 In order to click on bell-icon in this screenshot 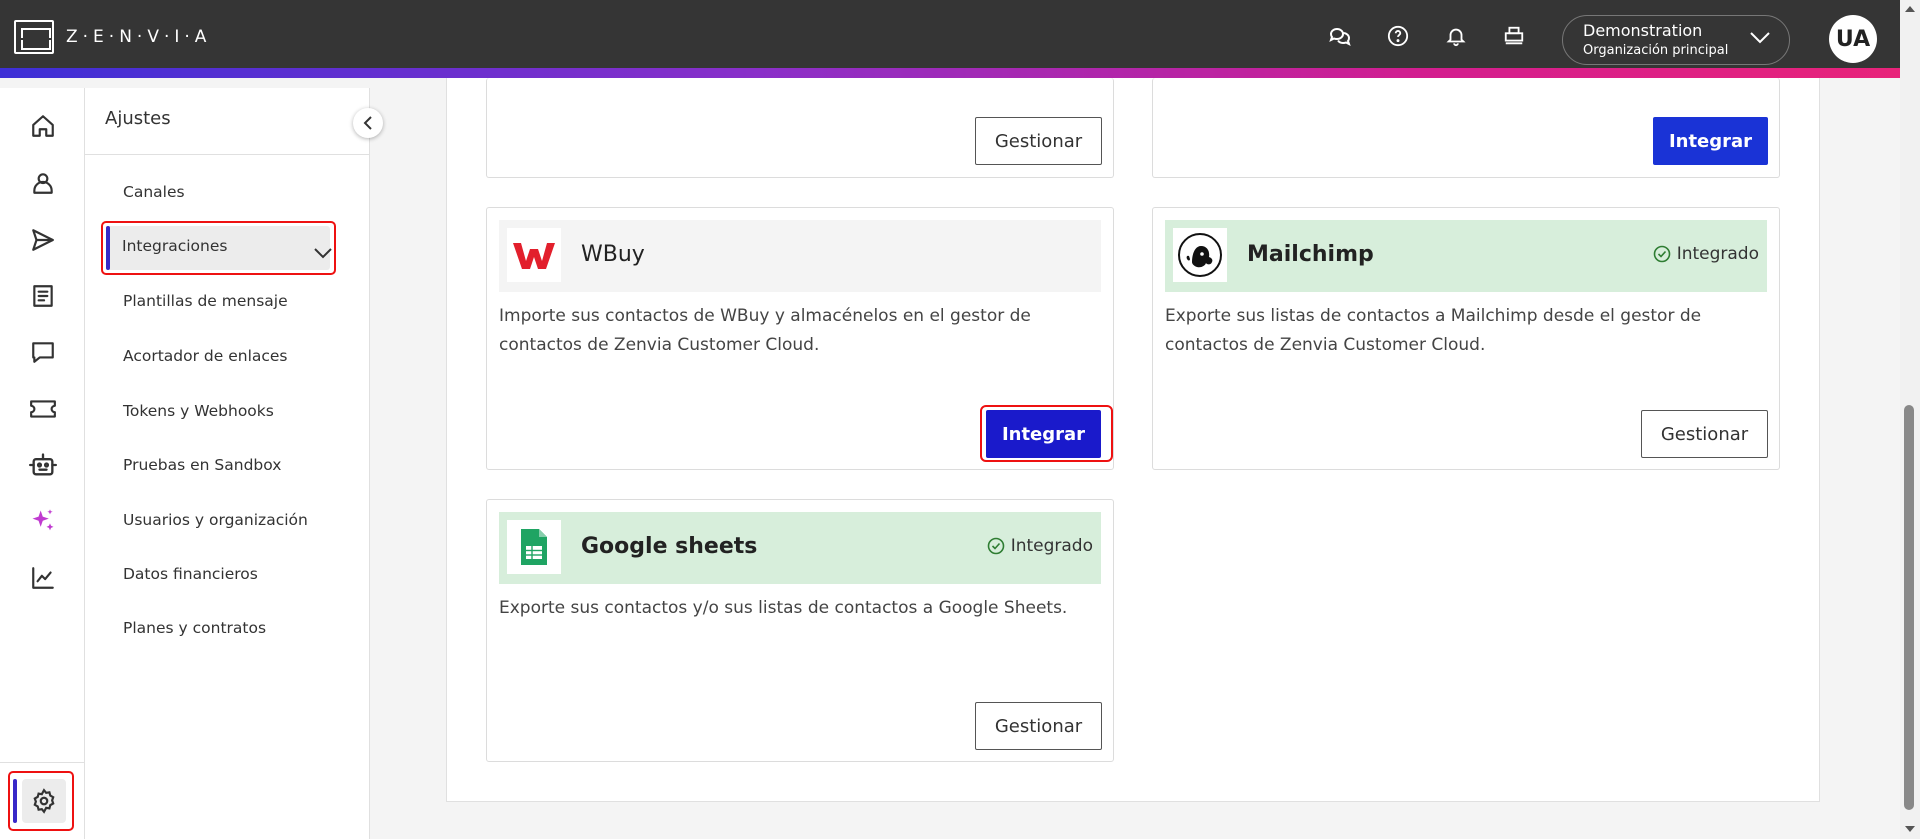, I will do `click(1456, 36)`.